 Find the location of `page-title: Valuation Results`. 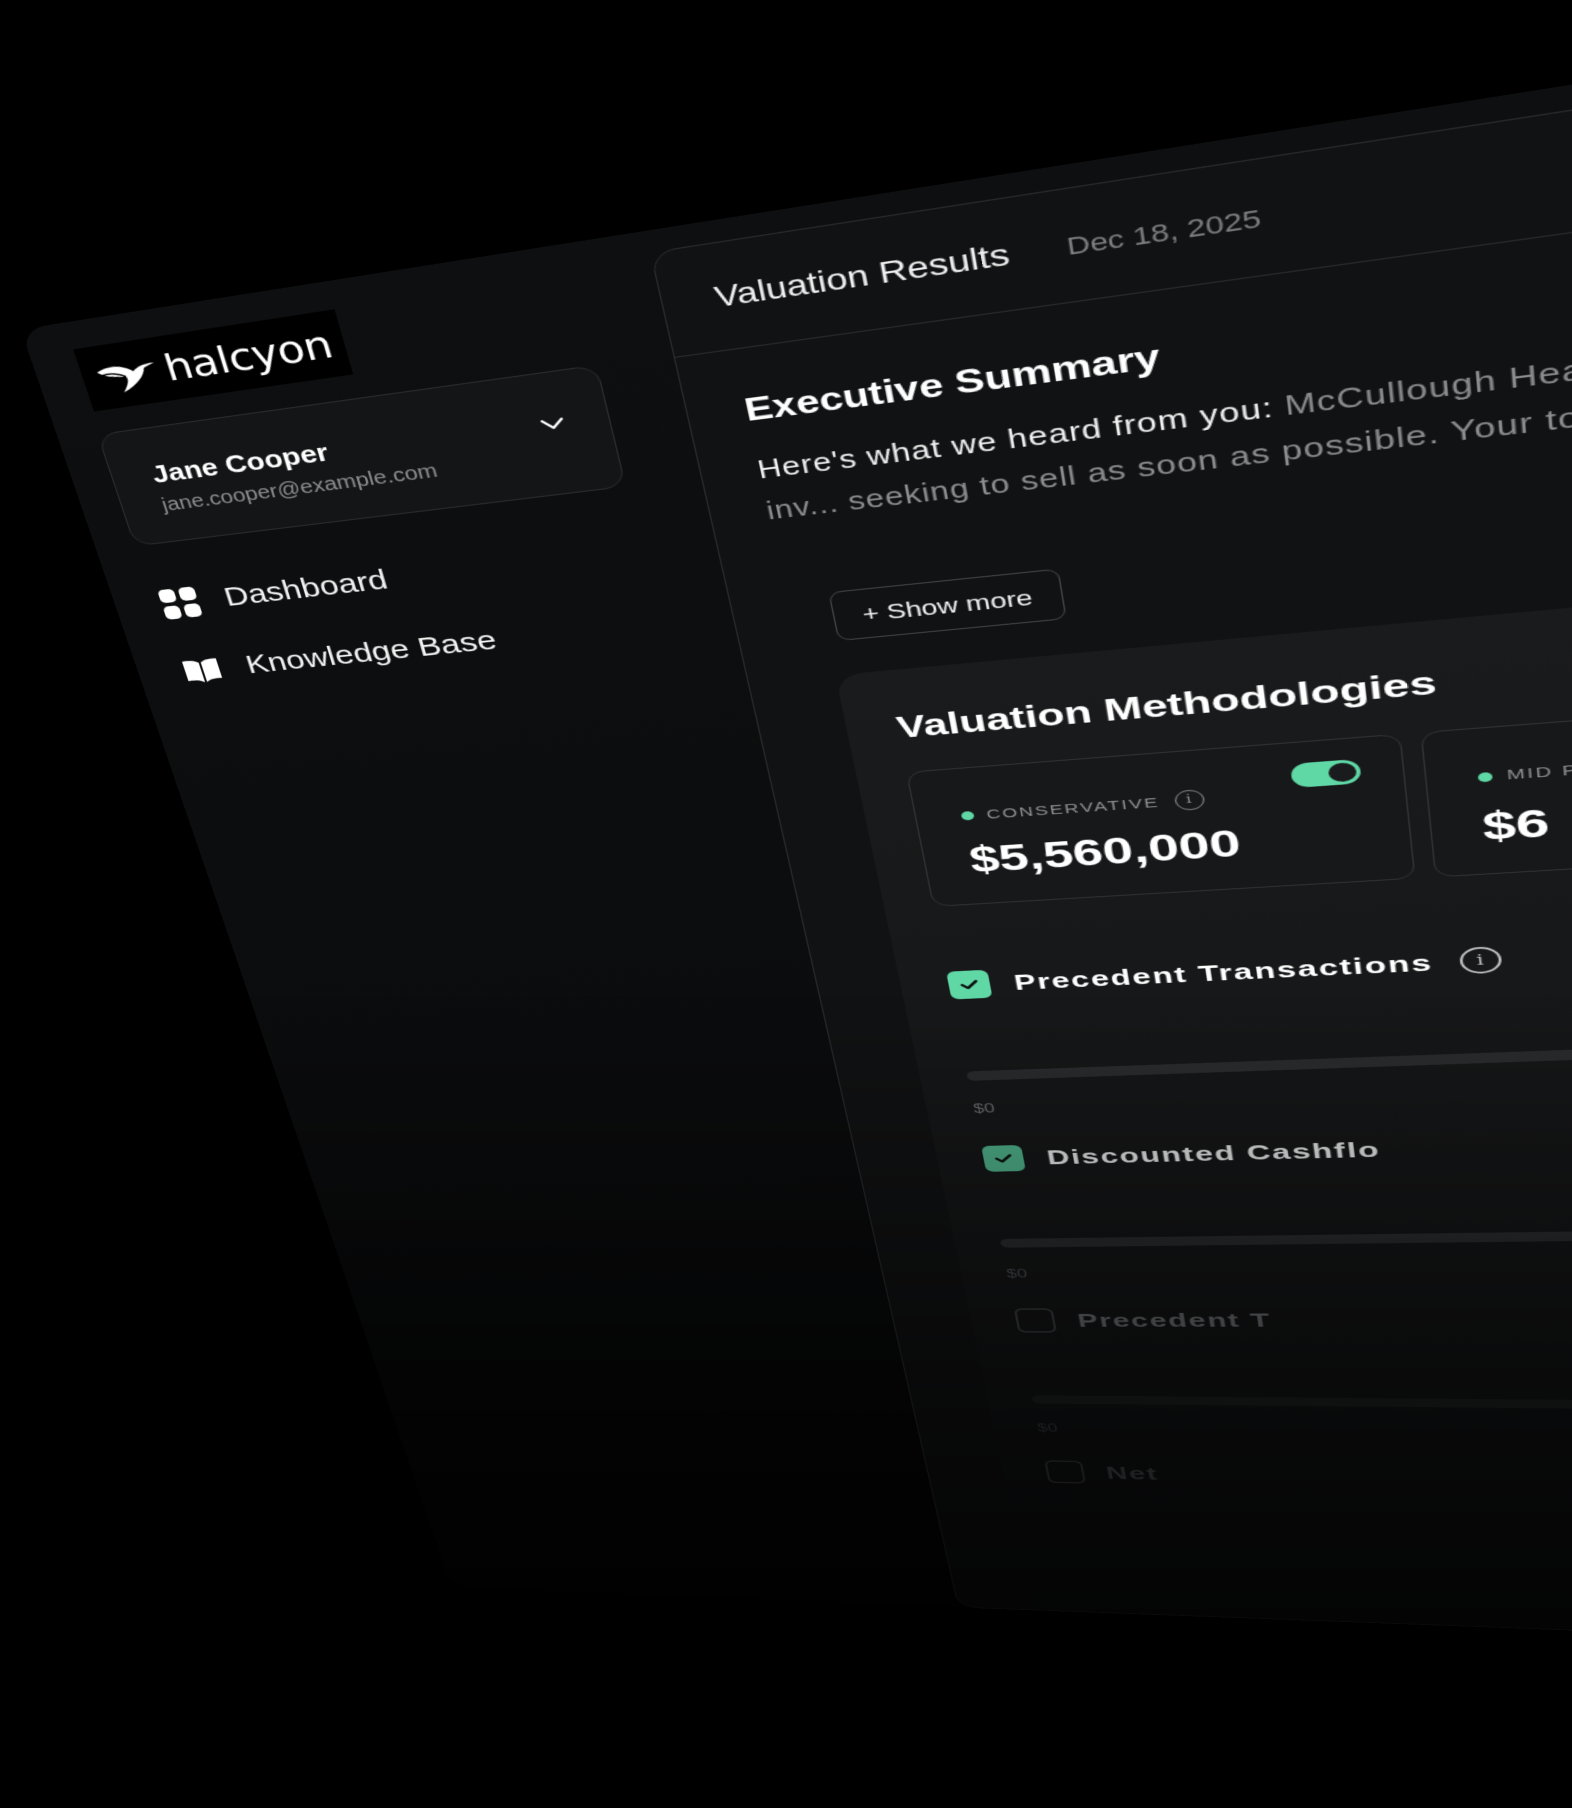

page-title: Valuation Results is located at coordinates (862, 275).